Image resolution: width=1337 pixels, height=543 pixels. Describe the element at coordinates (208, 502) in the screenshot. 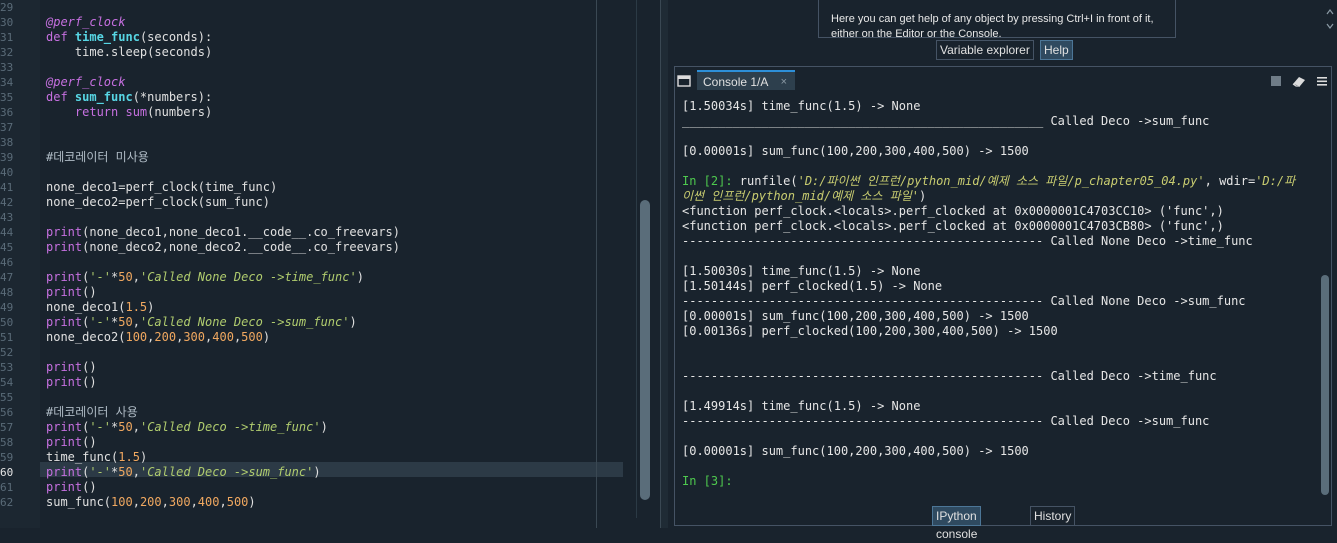

I see `code-token: 400` at that location.